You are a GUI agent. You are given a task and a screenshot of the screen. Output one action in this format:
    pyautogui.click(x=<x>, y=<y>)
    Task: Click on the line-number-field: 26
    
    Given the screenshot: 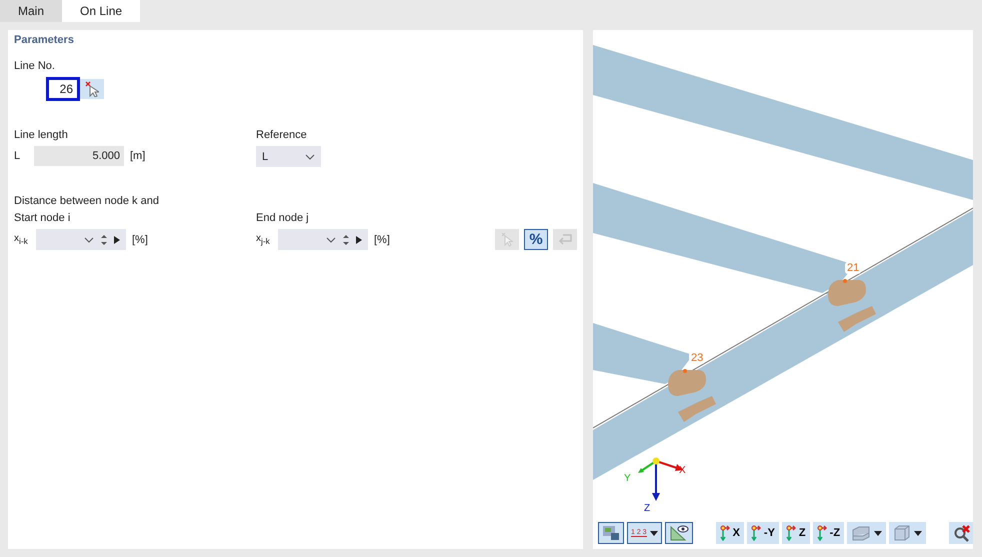 What is the action you would take?
    pyautogui.click(x=63, y=89)
    